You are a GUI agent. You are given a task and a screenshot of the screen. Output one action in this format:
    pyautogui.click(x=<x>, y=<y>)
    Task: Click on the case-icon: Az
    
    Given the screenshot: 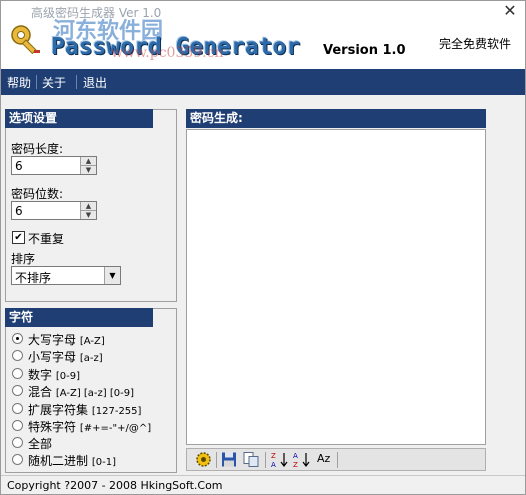 What is the action you would take?
    pyautogui.click(x=323, y=460)
    